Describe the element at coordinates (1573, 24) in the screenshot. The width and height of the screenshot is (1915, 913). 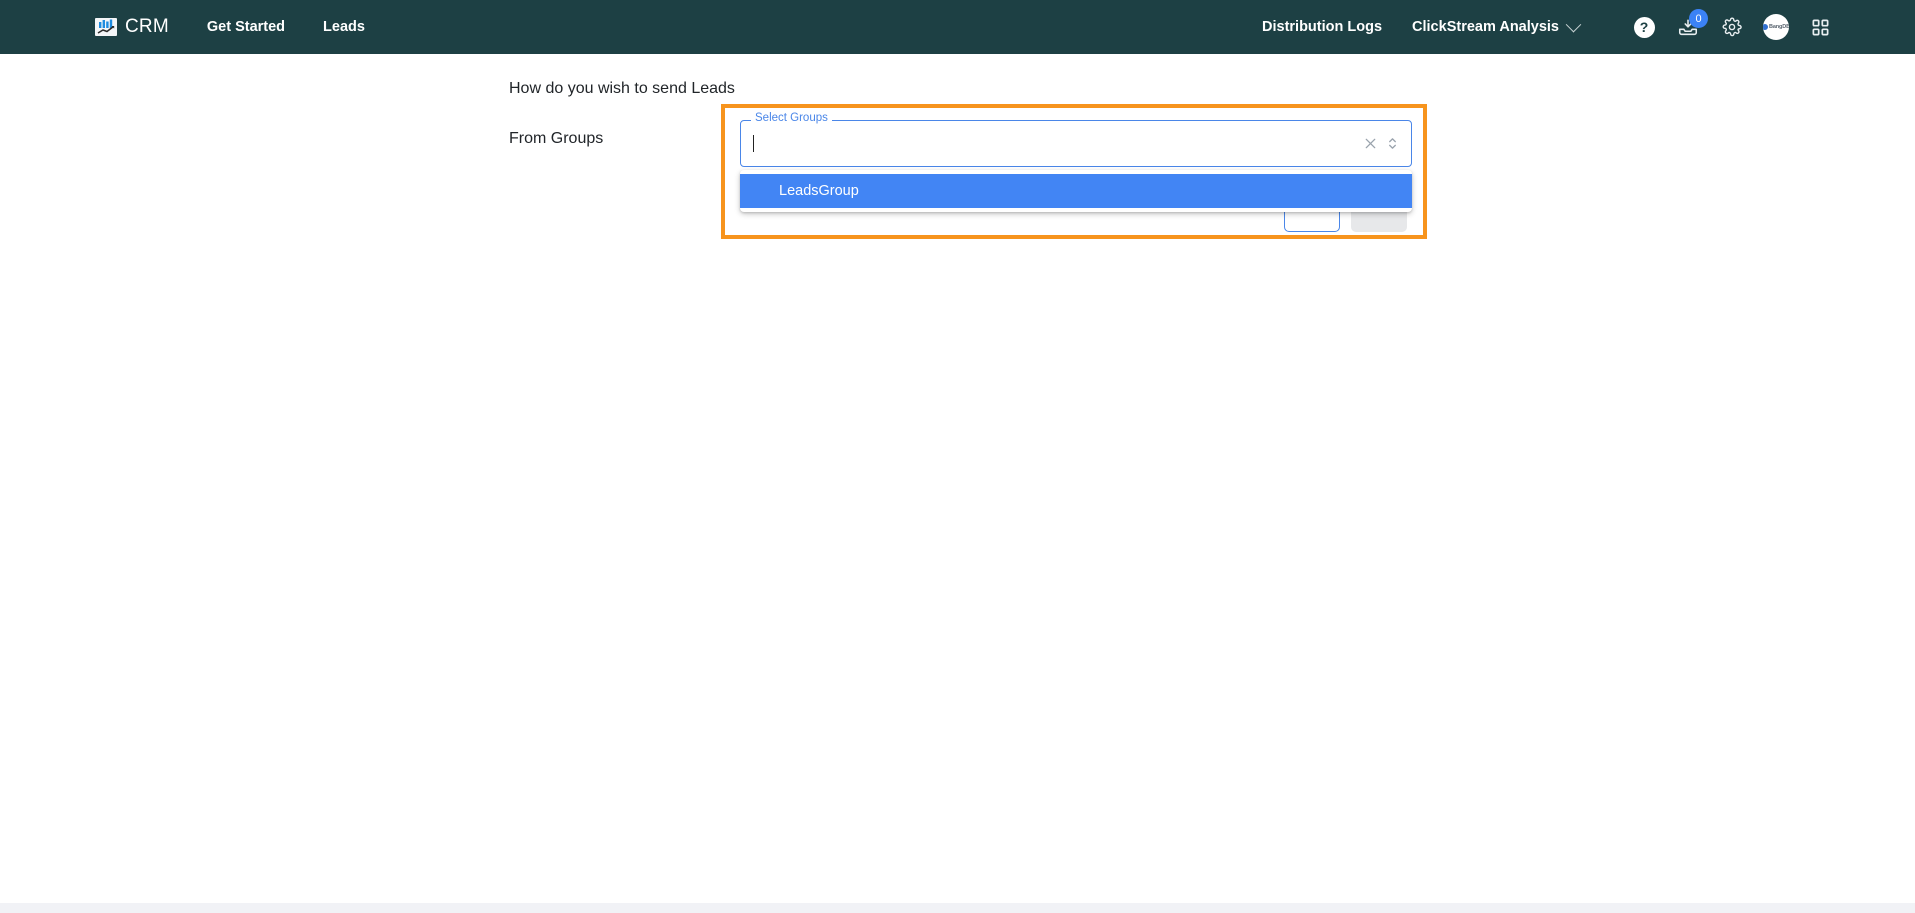
I see `chevron-down-icon` at that location.